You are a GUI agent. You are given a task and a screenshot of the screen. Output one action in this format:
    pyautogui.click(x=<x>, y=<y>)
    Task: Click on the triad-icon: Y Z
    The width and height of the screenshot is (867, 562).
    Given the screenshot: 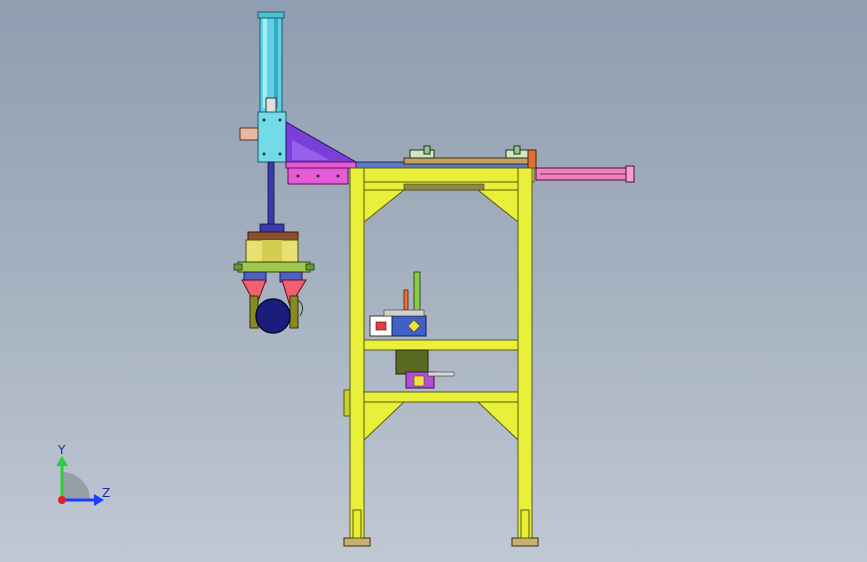 What is the action you would take?
    pyautogui.click(x=83, y=474)
    